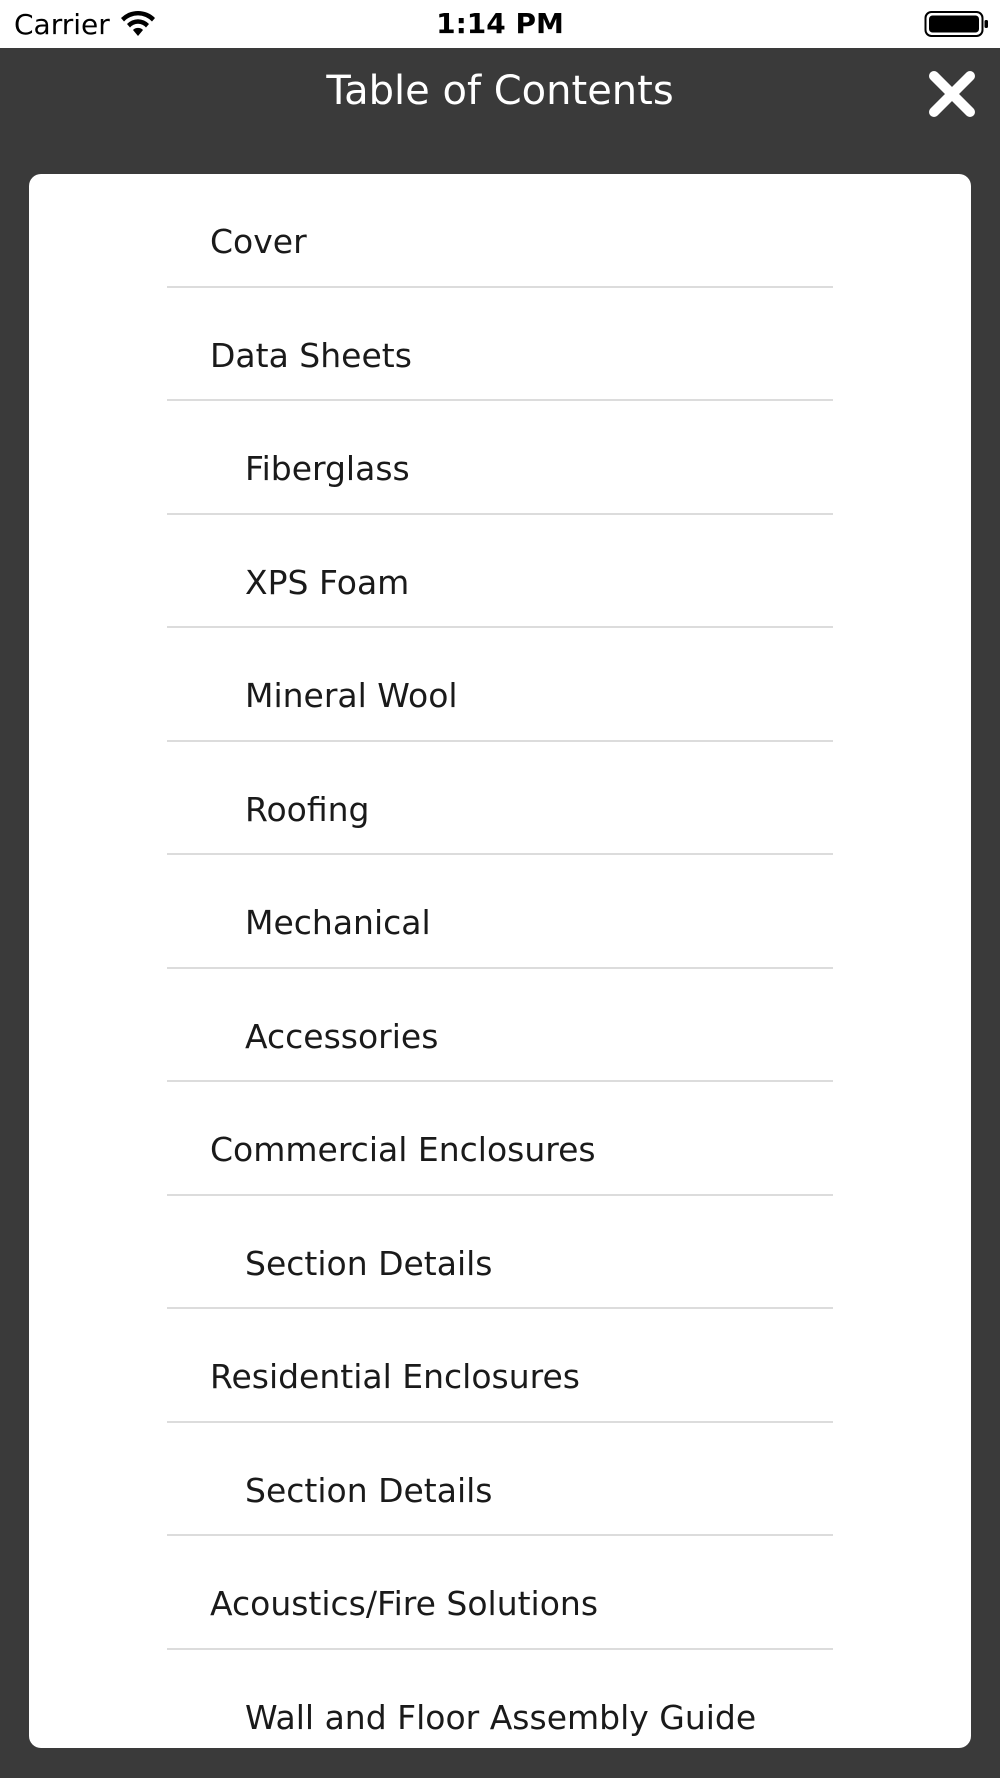  I want to click on close-button, so click(952, 94).